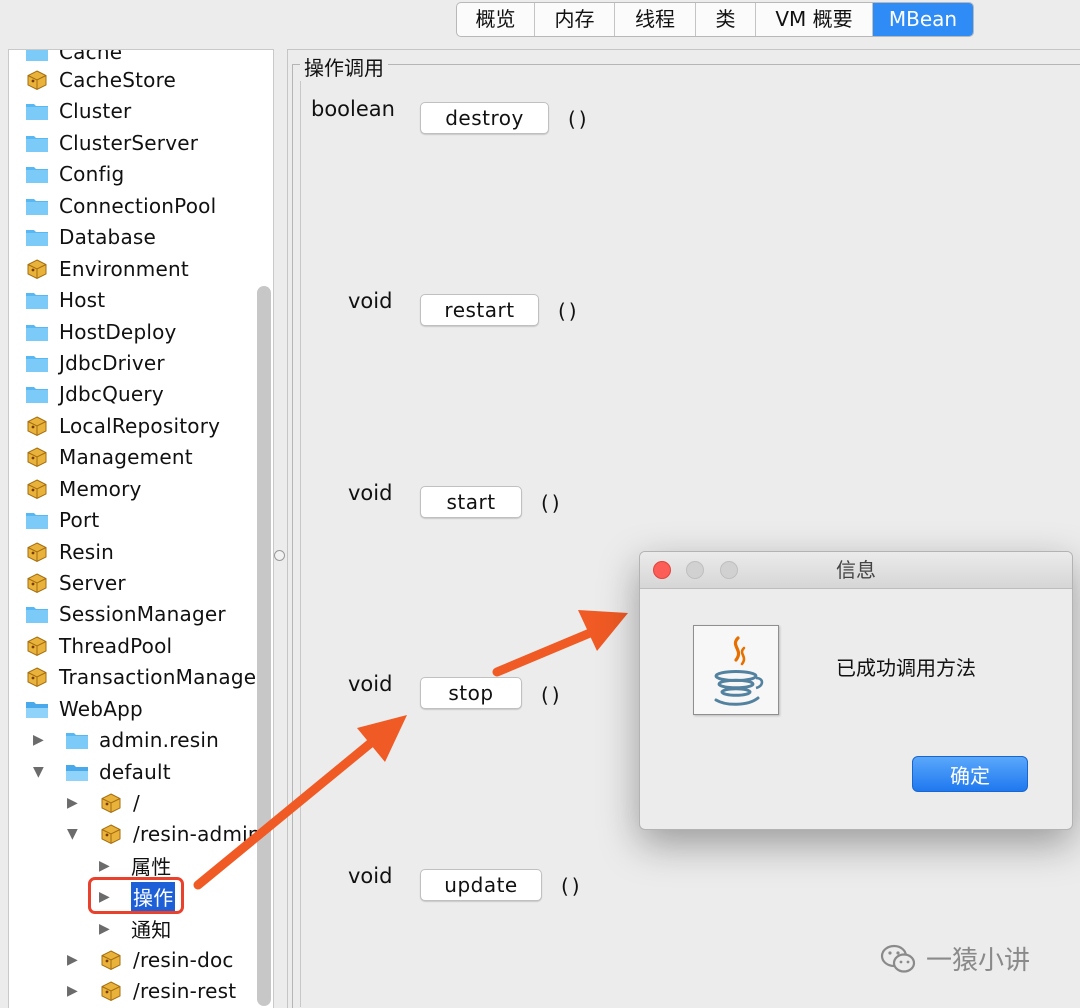 Image resolution: width=1080 pixels, height=1008 pixels. Describe the element at coordinates (856, 690) in the screenshot. I see `info-dialog: 信息 已成功调用方法 确定` at that location.